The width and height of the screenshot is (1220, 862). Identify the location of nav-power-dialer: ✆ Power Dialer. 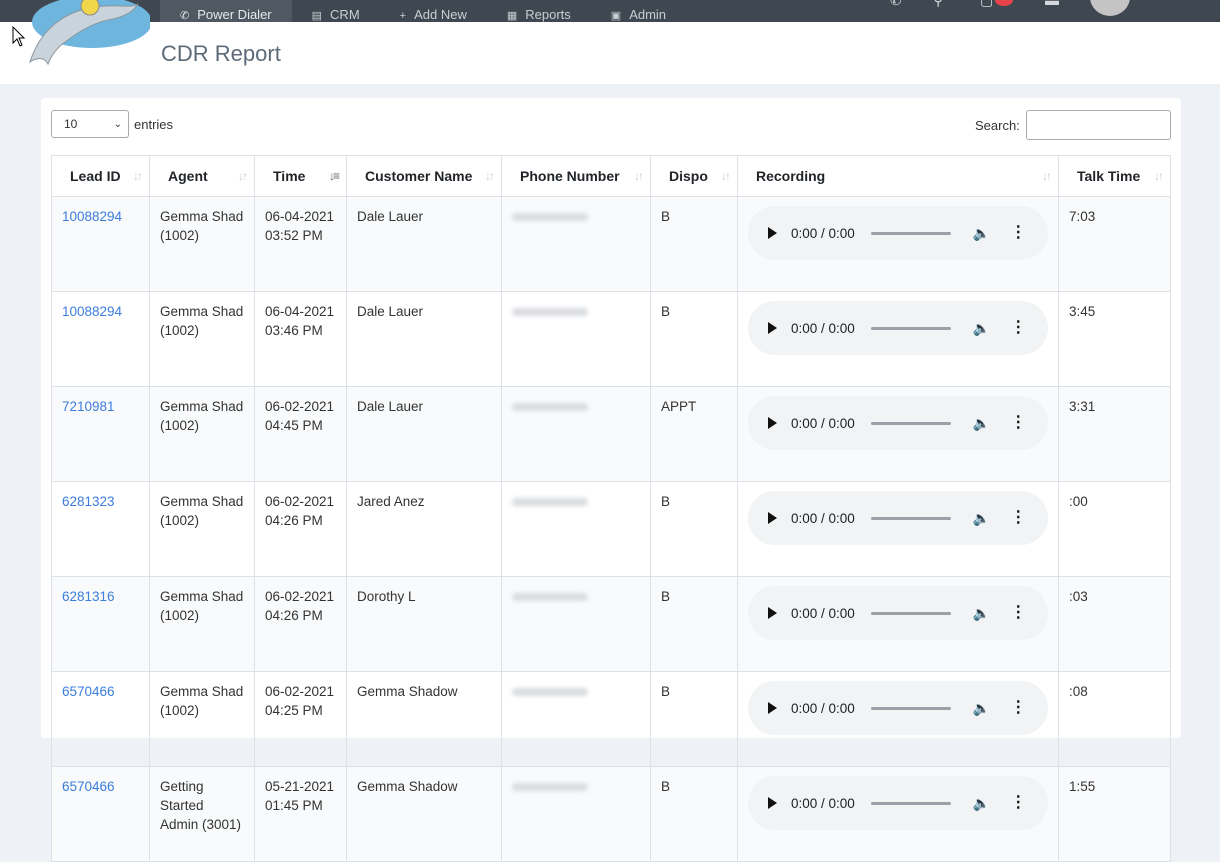
(226, 11).